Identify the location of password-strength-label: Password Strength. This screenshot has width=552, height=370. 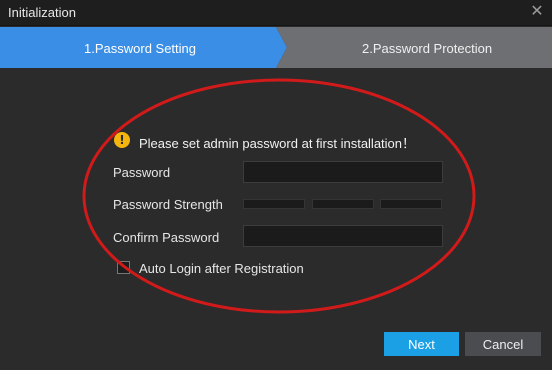
(168, 204).